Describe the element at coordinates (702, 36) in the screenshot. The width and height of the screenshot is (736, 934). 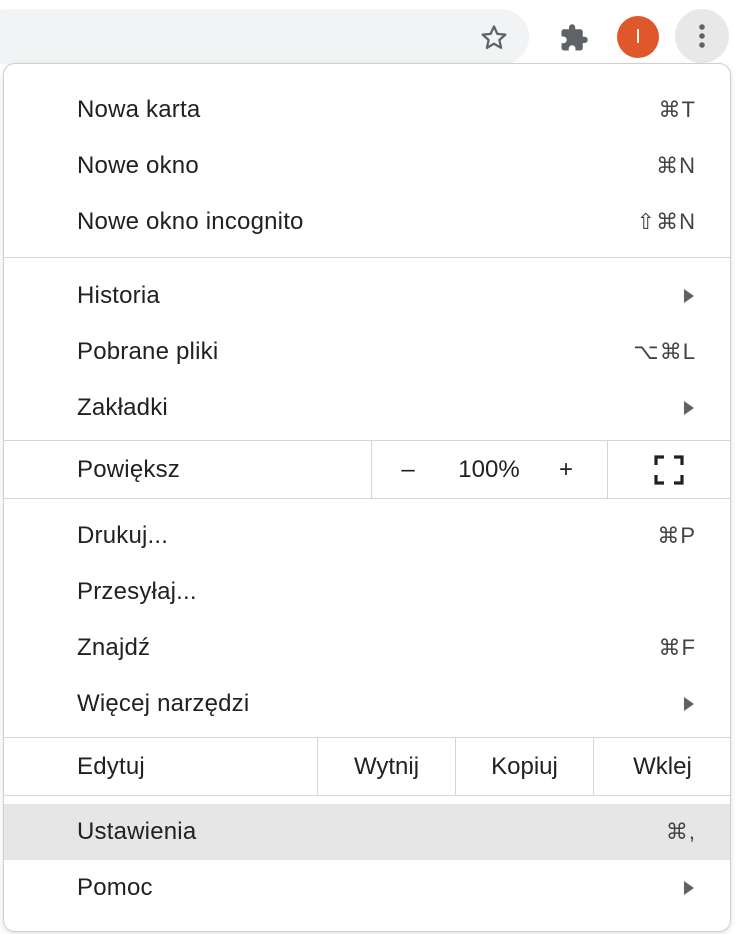
I see `more-options-icon` at that location.